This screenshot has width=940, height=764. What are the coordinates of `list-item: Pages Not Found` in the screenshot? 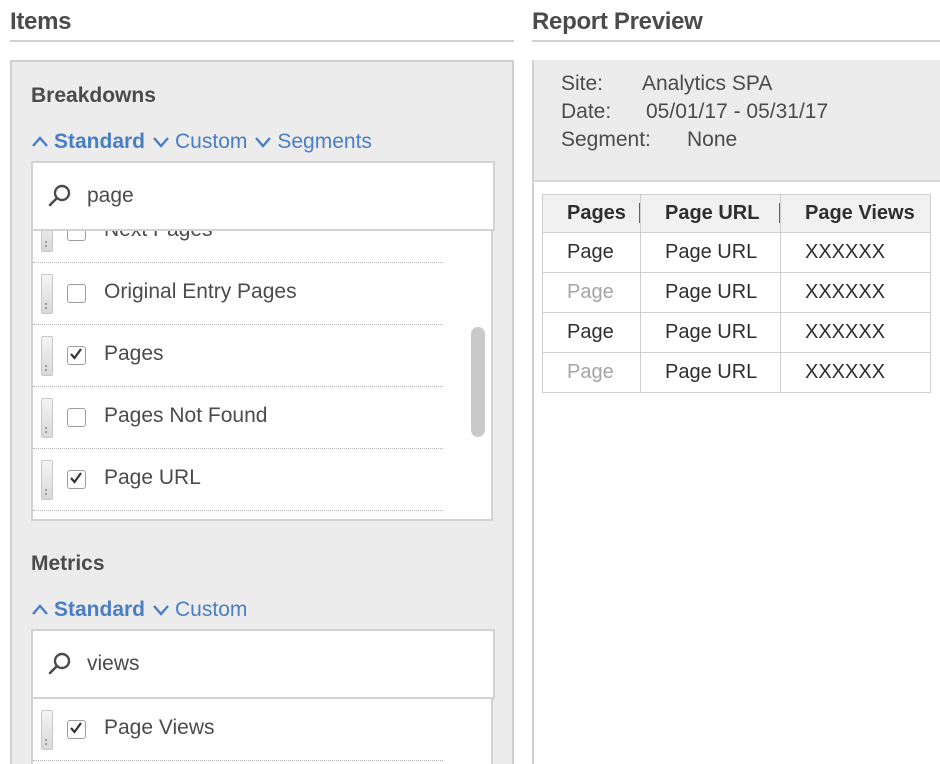 It's located at (238, 418).